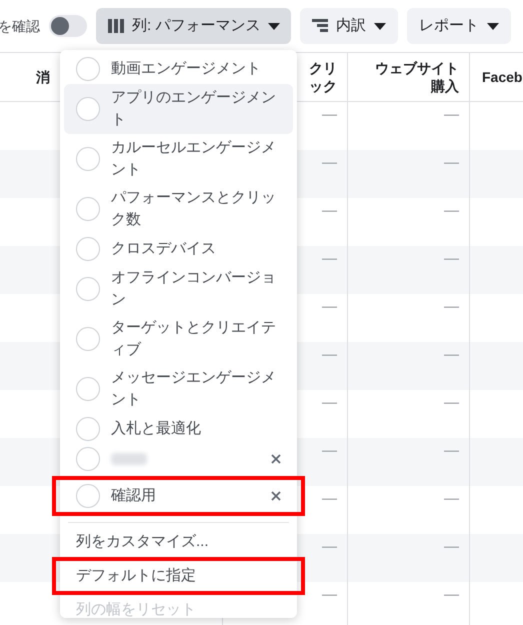  Describe the element at coordinates (349, 26) in the screenshot. I see `breakdown-dropdown: 内訳` at that location.